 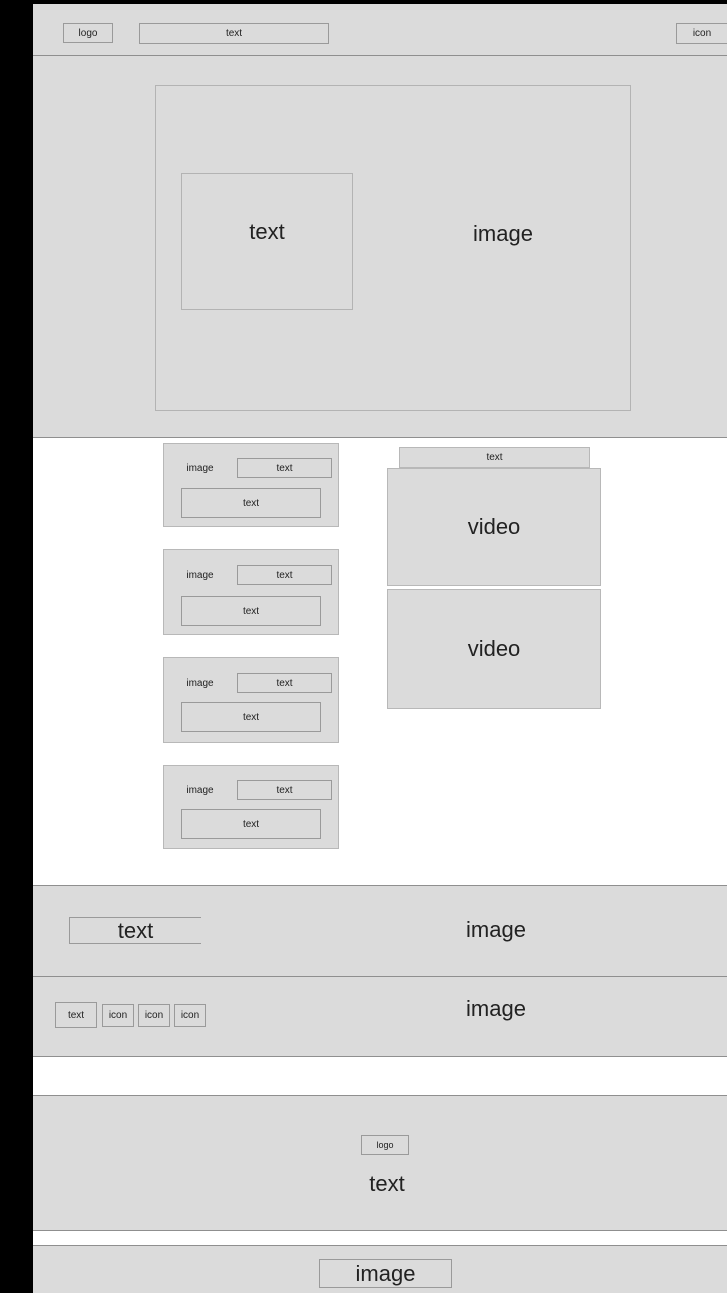 What do you see at coordinates (76, 1015) in the screenshot?
I see `social-text: text` at bounding box center [76, 1015].